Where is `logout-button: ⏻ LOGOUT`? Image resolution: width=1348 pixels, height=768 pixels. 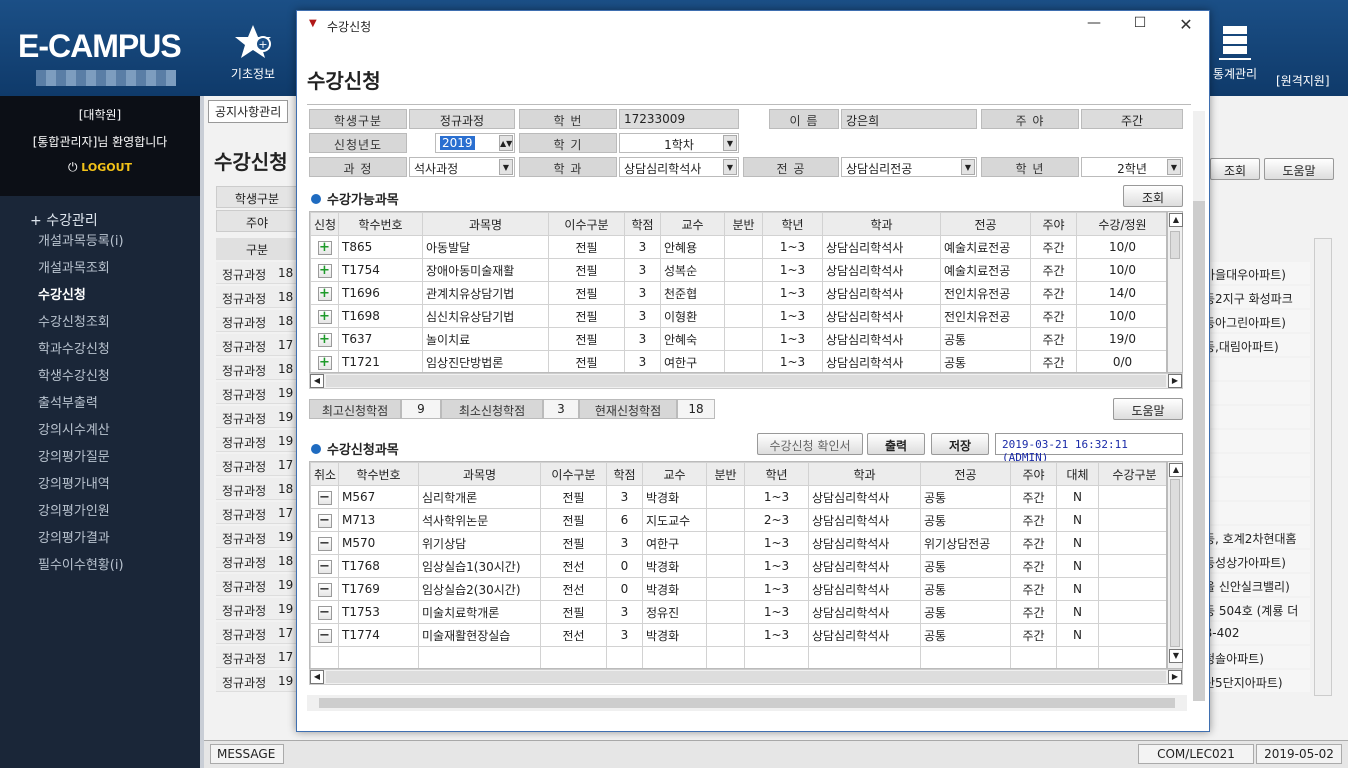
logout-button: ⏻ LOGOUT is located at coordinates (100, 167).